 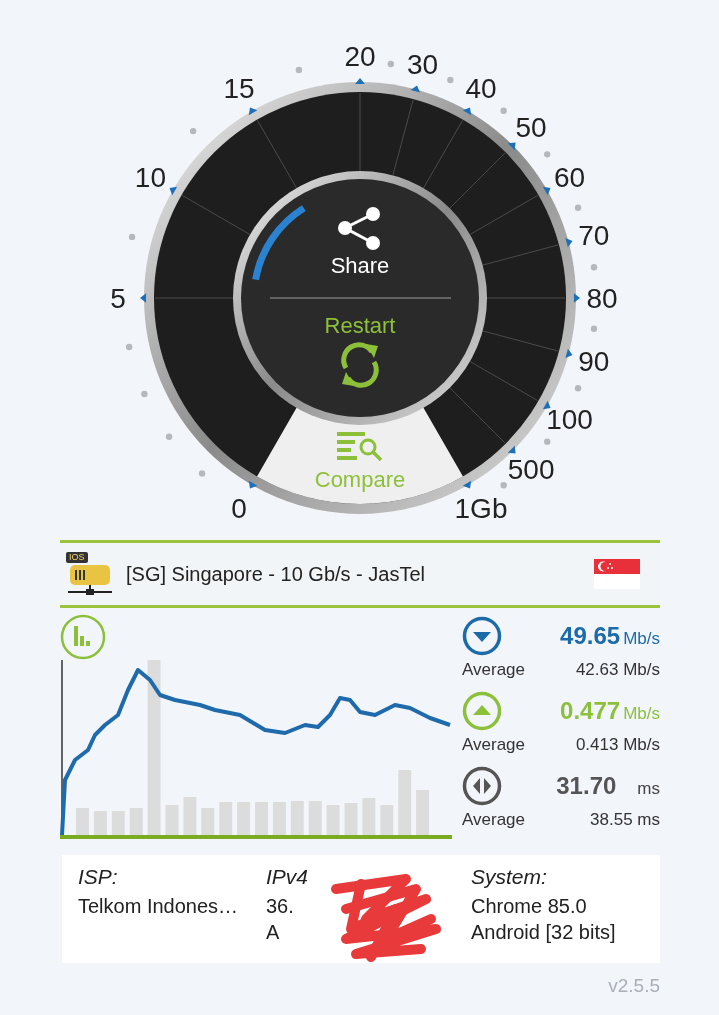 What do you see at coordinates (529, 906) in the screenshot?
I see `system-value: Chrome 85.0` at bounding box center [529, 906].